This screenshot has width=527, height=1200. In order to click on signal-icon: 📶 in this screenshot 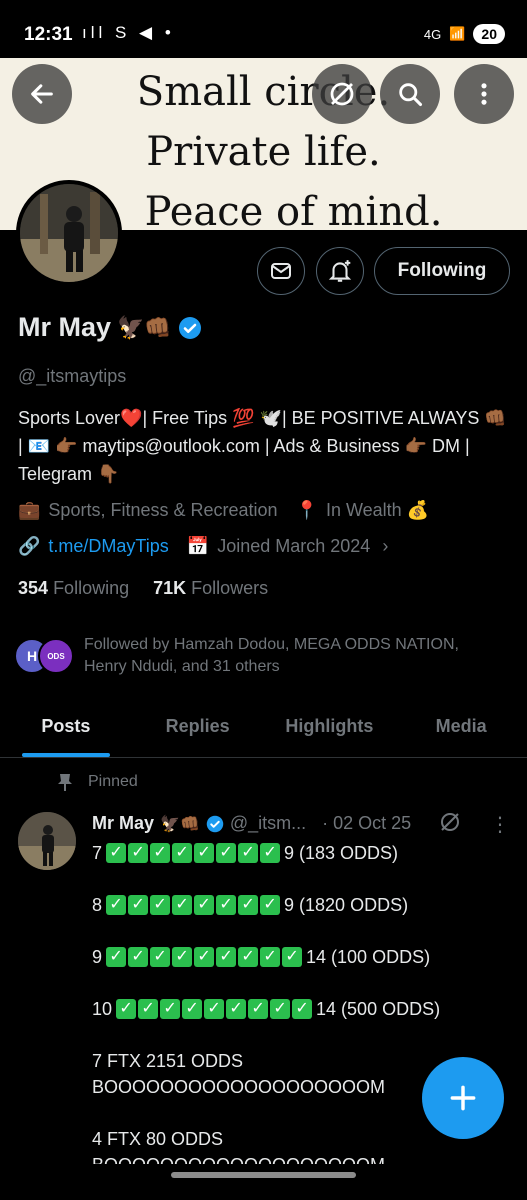, I will do `click(457, 33)`.